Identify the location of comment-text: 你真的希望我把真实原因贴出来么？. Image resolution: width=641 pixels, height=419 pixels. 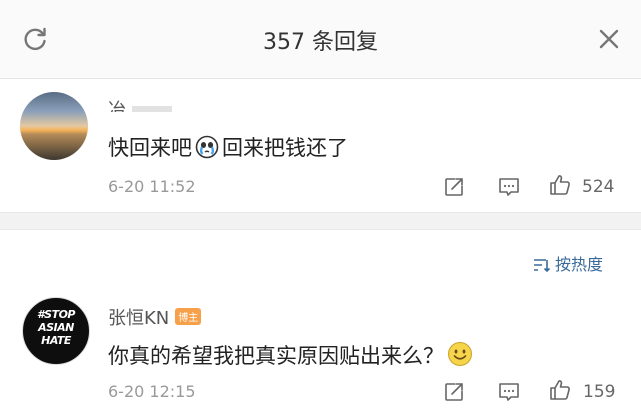
(292, 355).